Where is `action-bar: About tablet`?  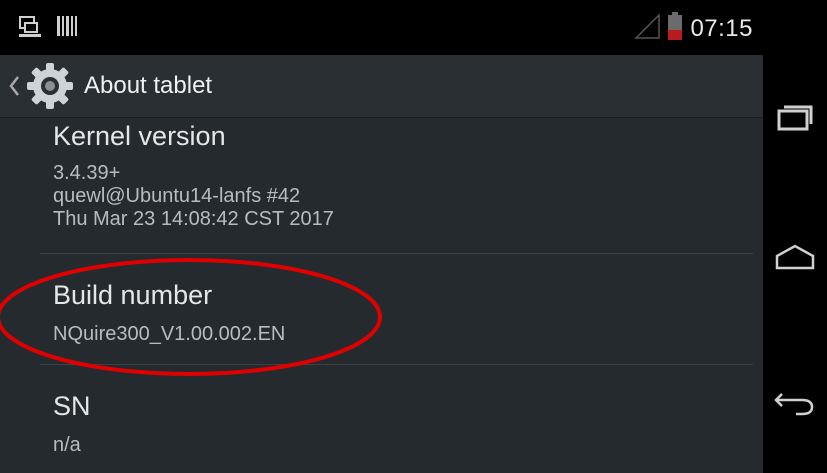 action-bar: About tablet is located at coordinates (381, 86).